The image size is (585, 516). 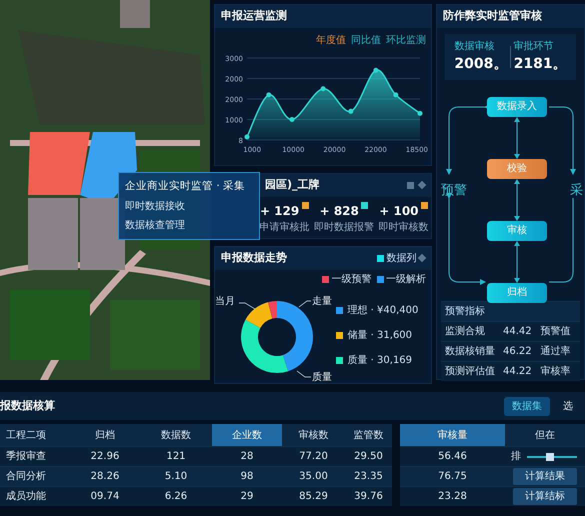 I want to click on column-header: 审核数, so click(x=313, y=435).